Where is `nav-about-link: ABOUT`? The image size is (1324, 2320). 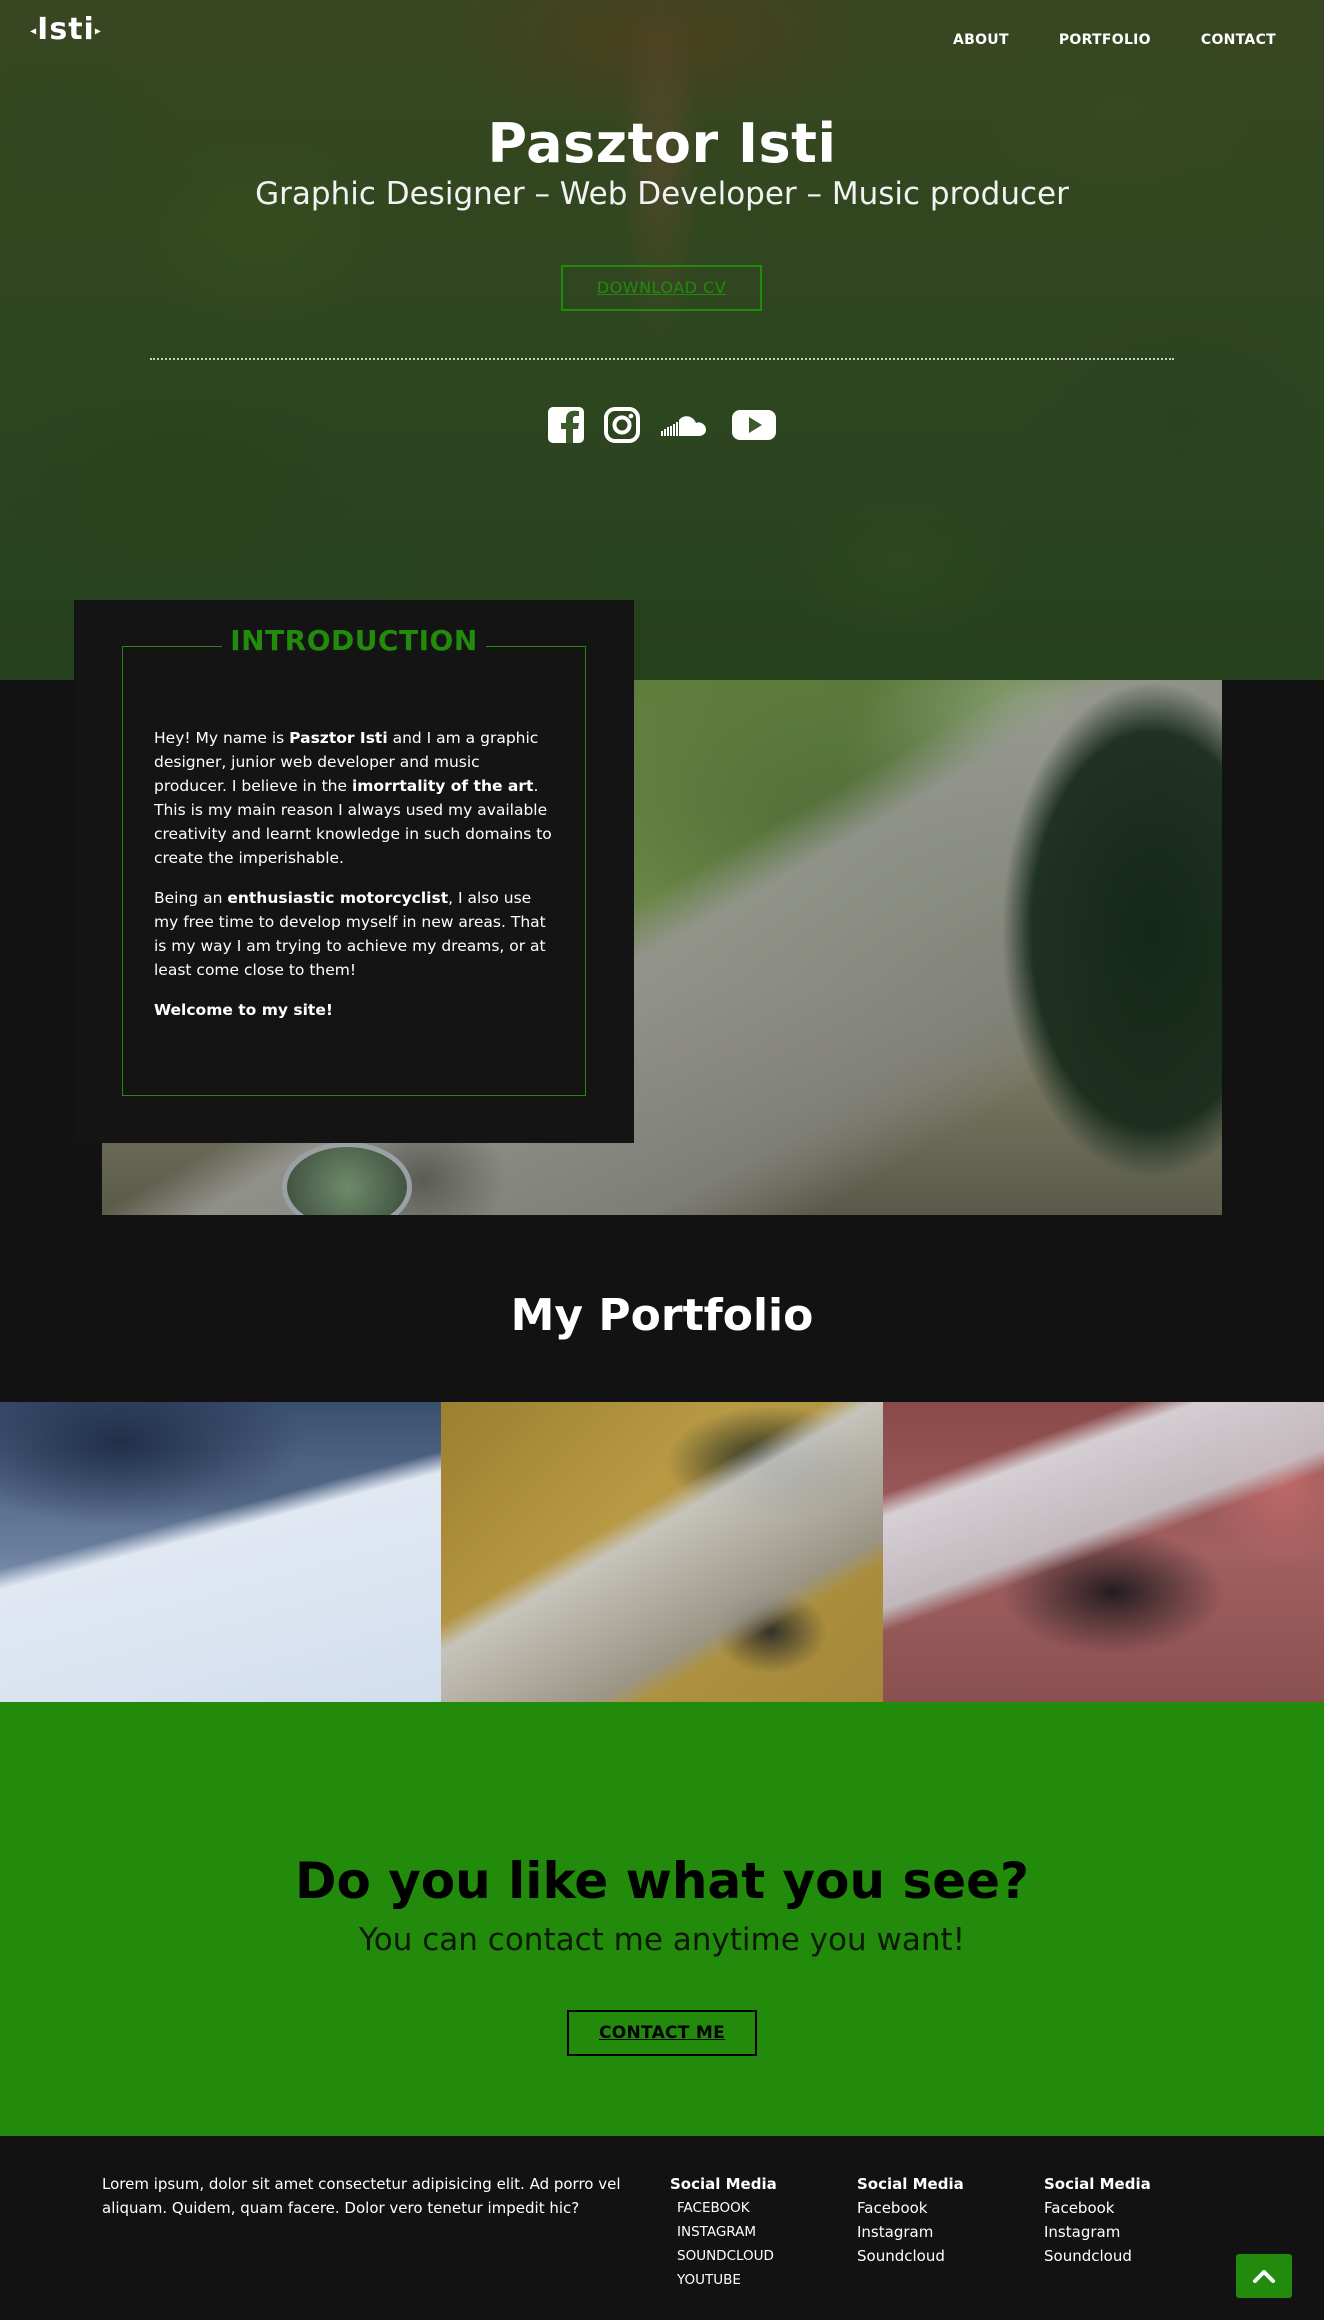
nav-about-link: ABOUT is located at coordinates (981, 40).